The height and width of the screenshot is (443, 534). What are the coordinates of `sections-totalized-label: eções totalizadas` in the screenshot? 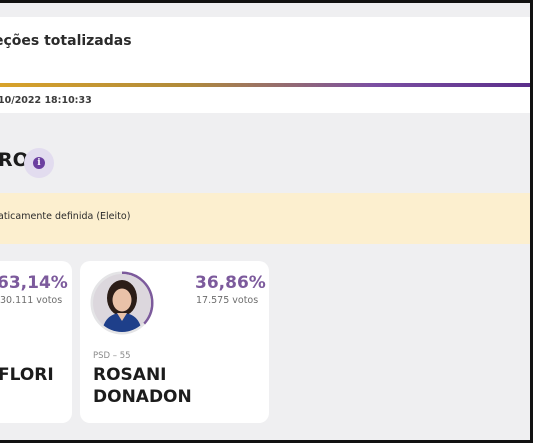 It's located at (66, 41).